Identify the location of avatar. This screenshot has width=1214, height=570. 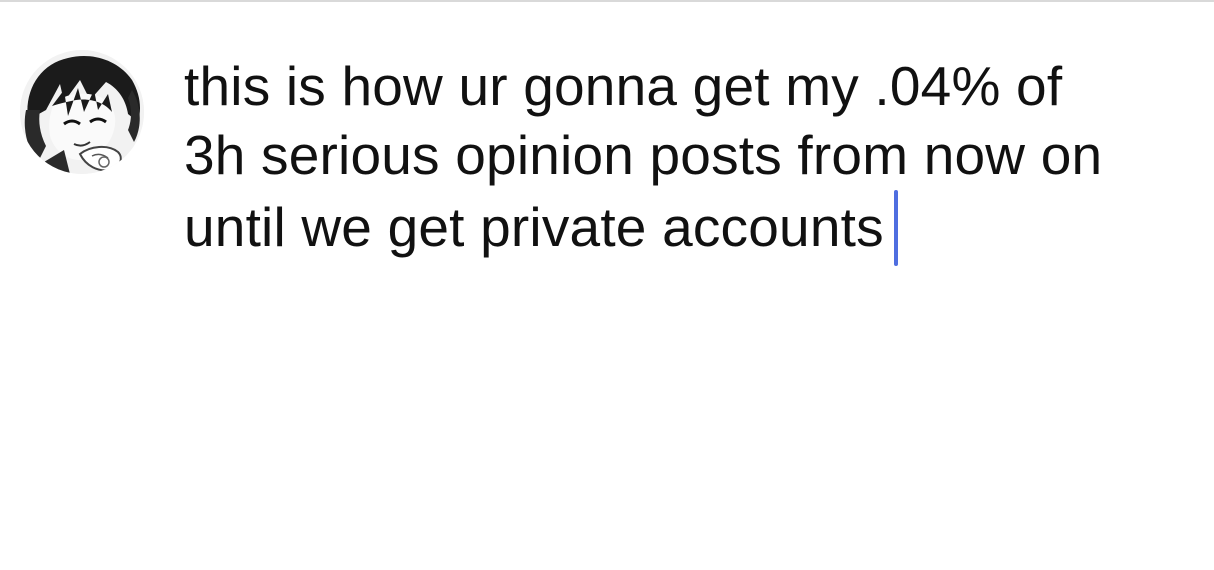
(82, 112).